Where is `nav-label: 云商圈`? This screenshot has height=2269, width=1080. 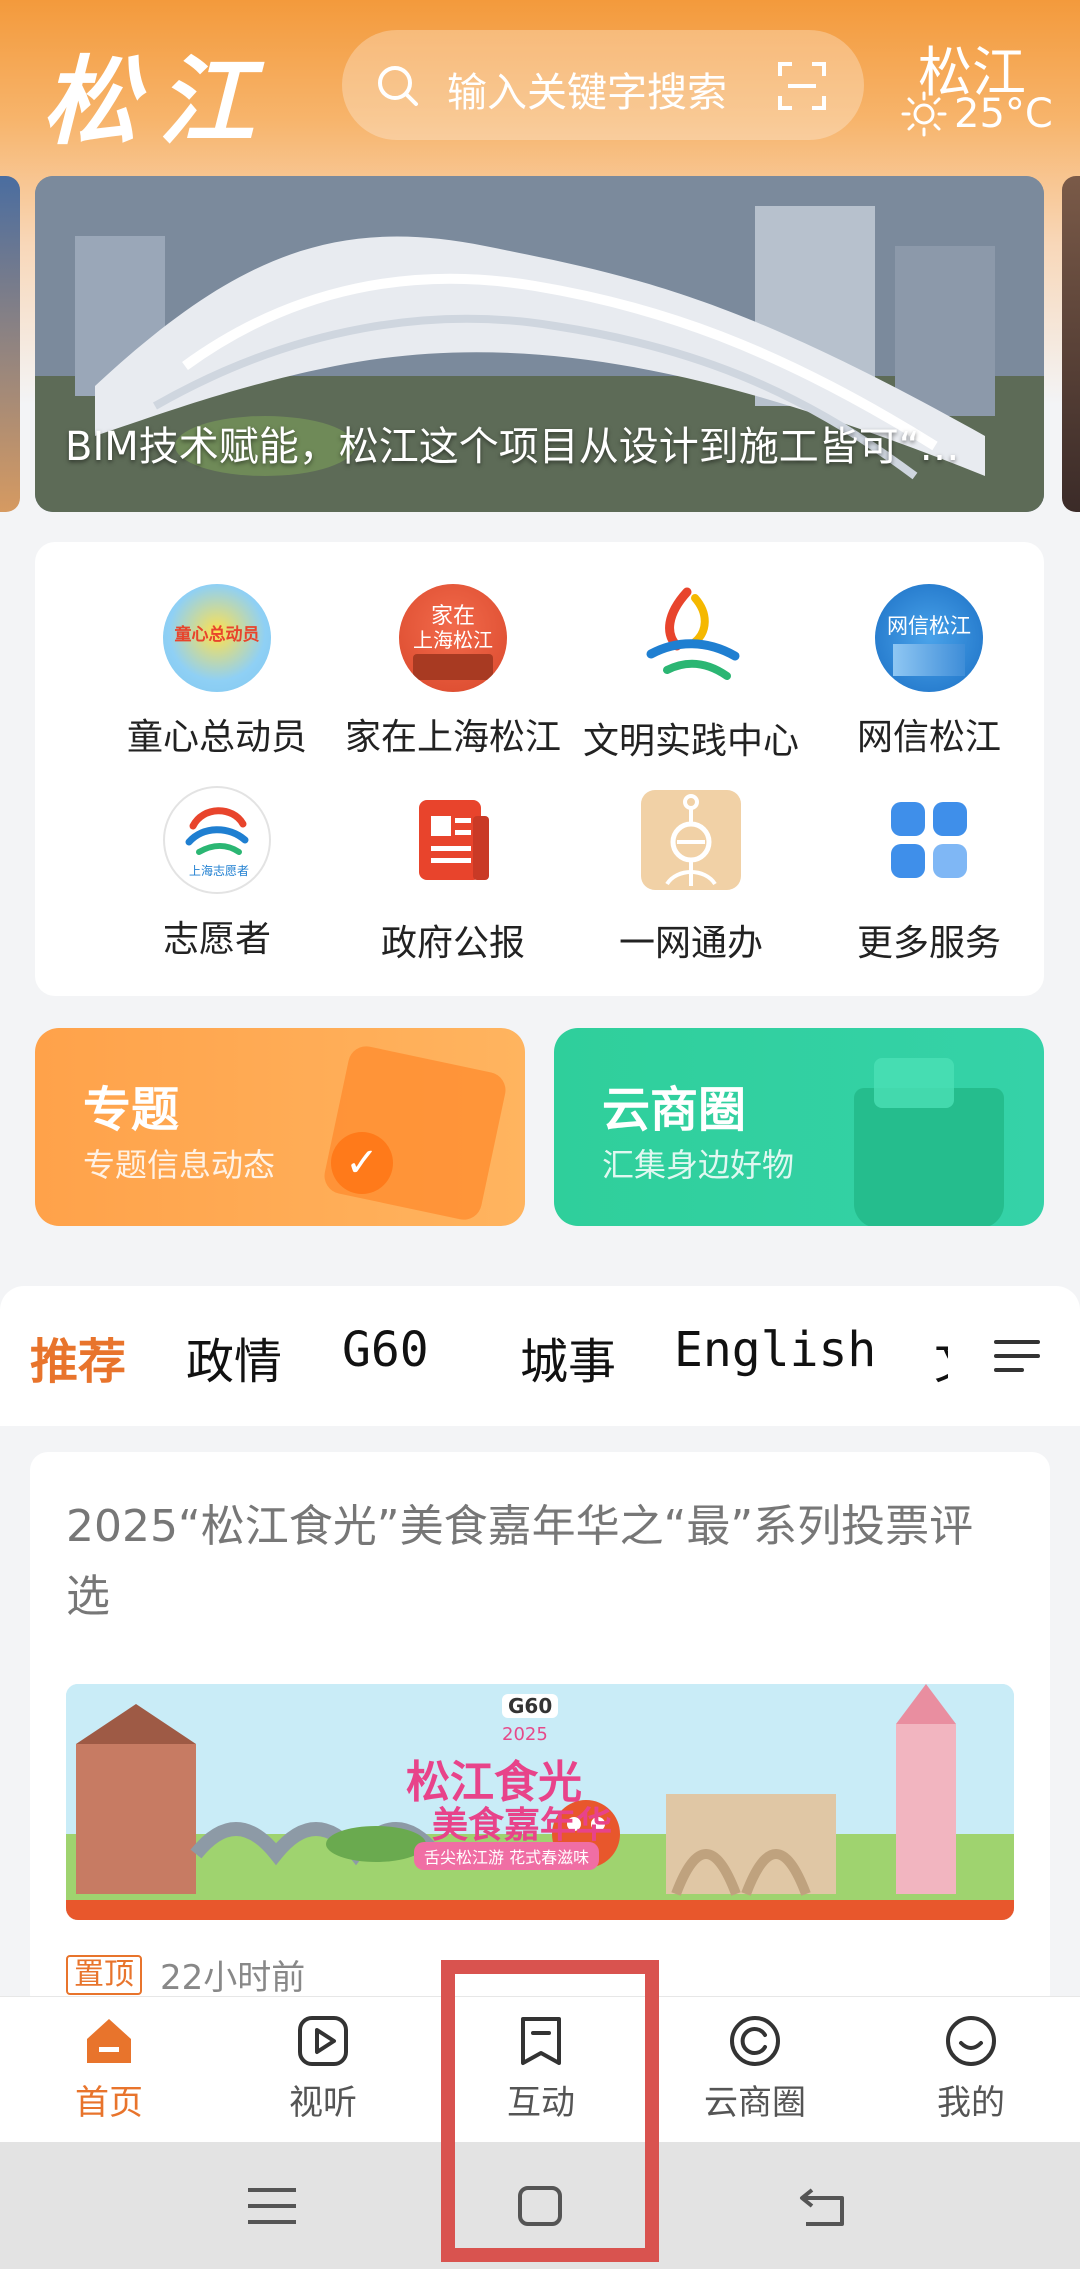 nav-label: 云商圈 is located at coordinates (755, 2103).